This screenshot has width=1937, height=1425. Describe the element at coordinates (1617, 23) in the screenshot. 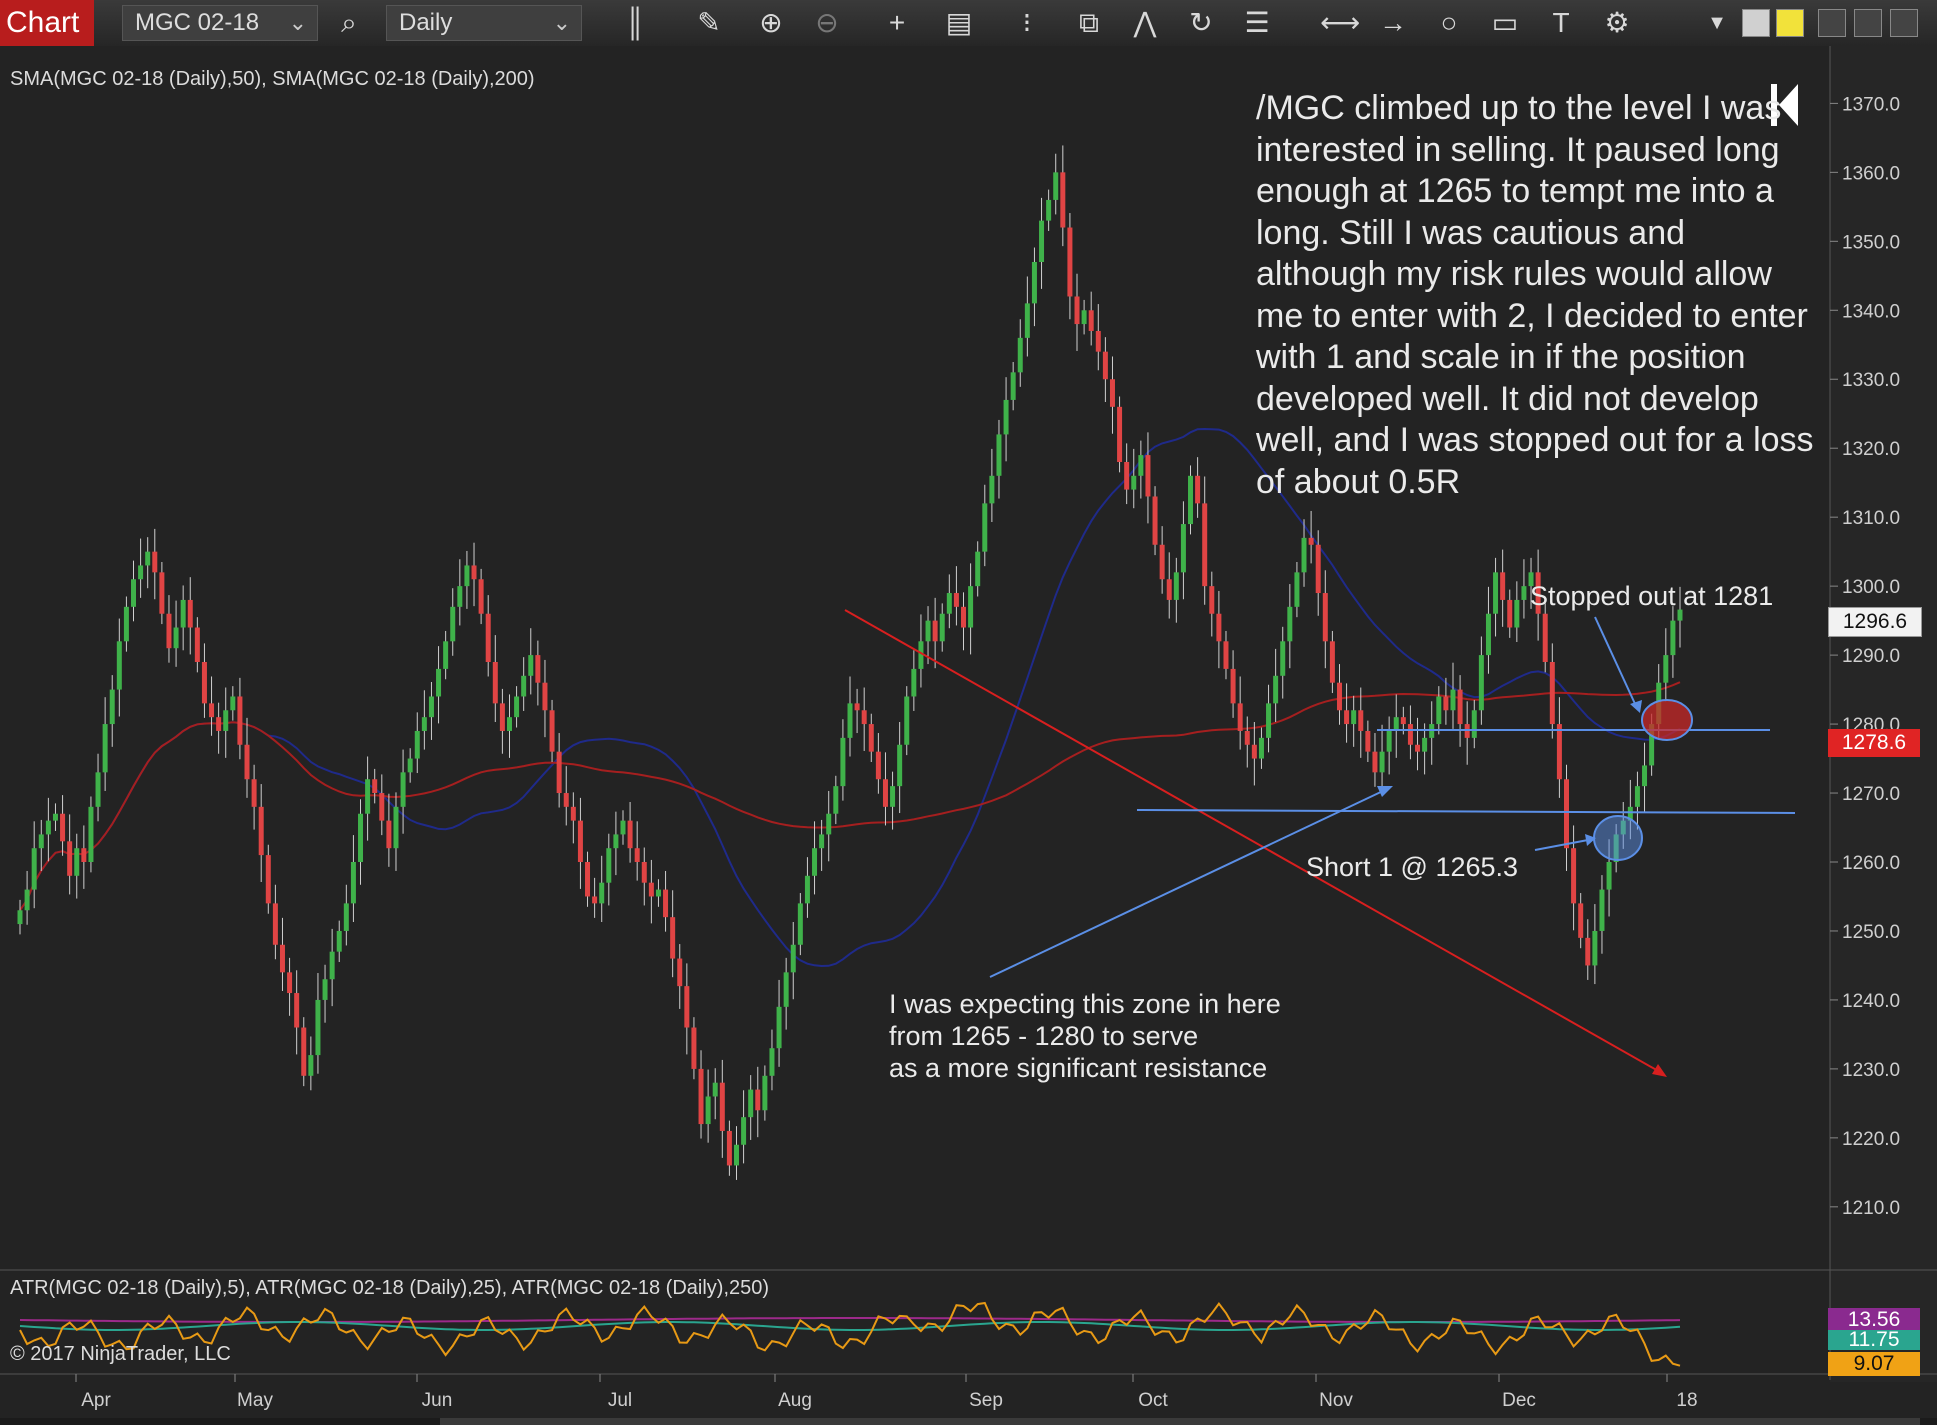

I see `properties-icon: ⚙` at that location.